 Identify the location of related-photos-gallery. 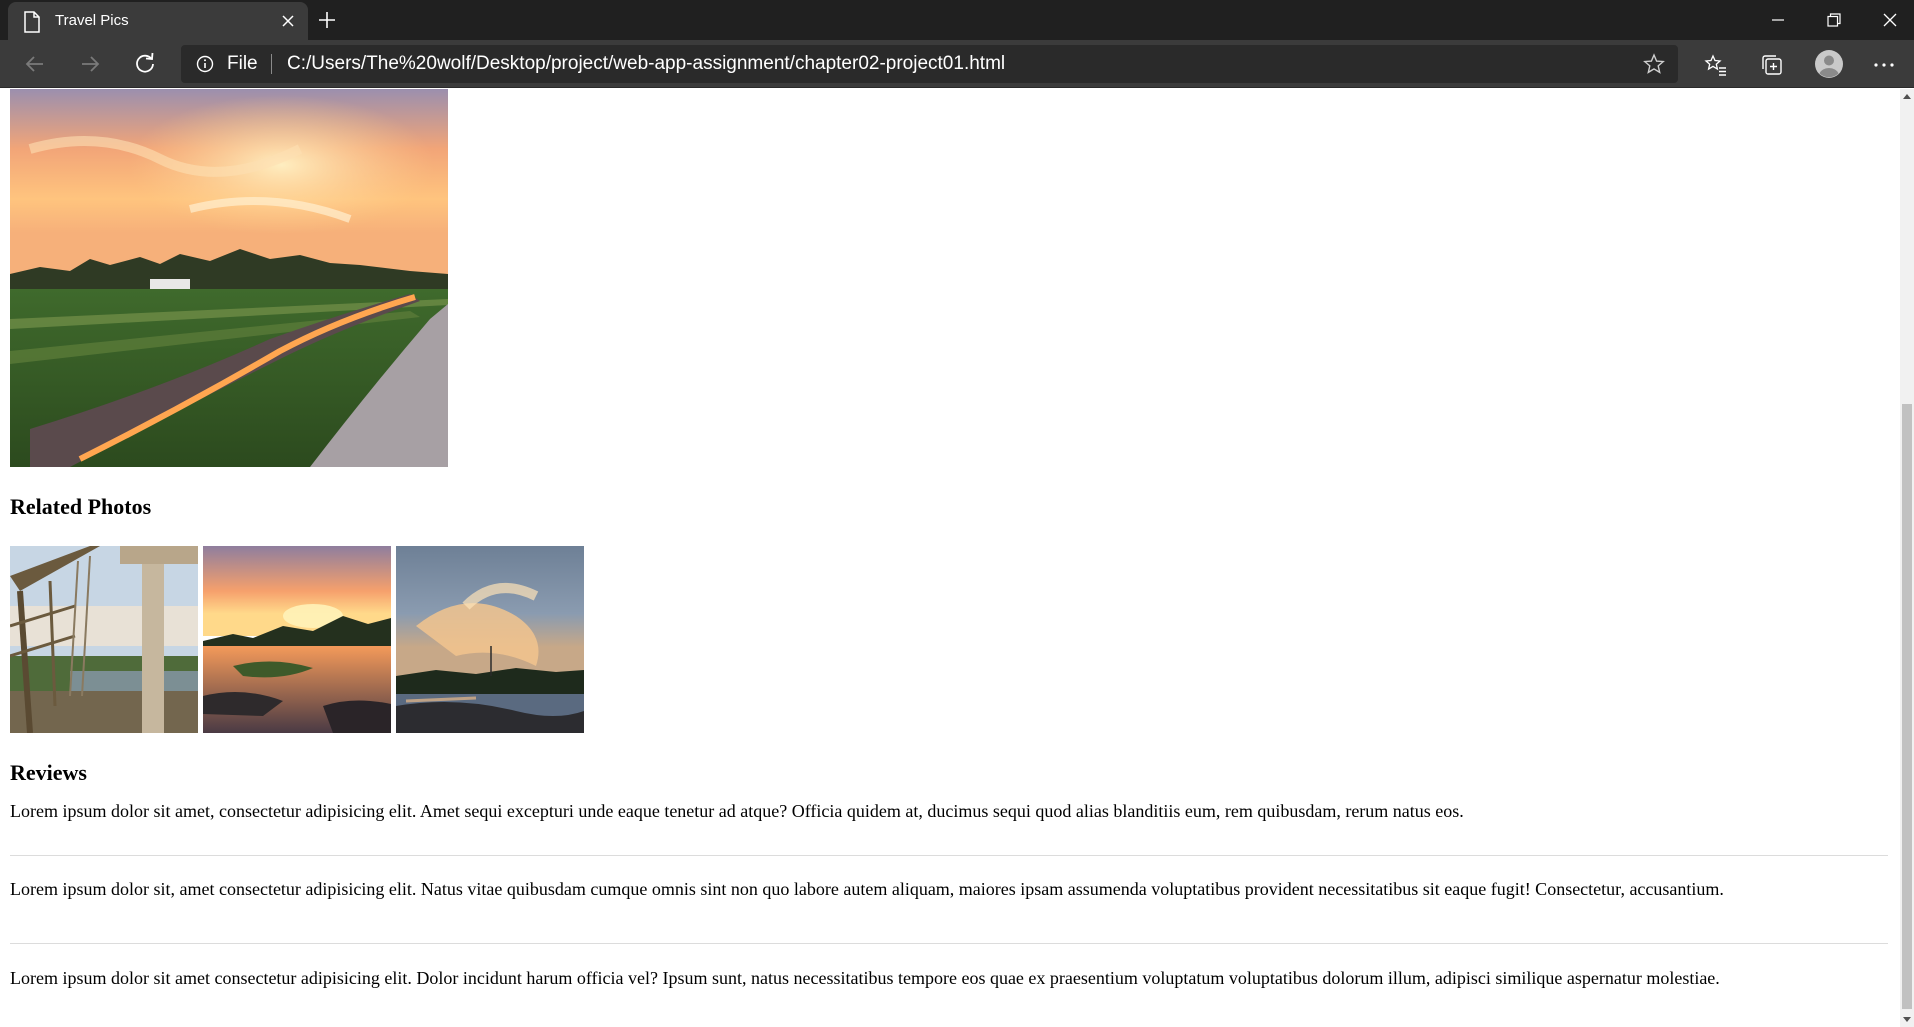
(297, 639).